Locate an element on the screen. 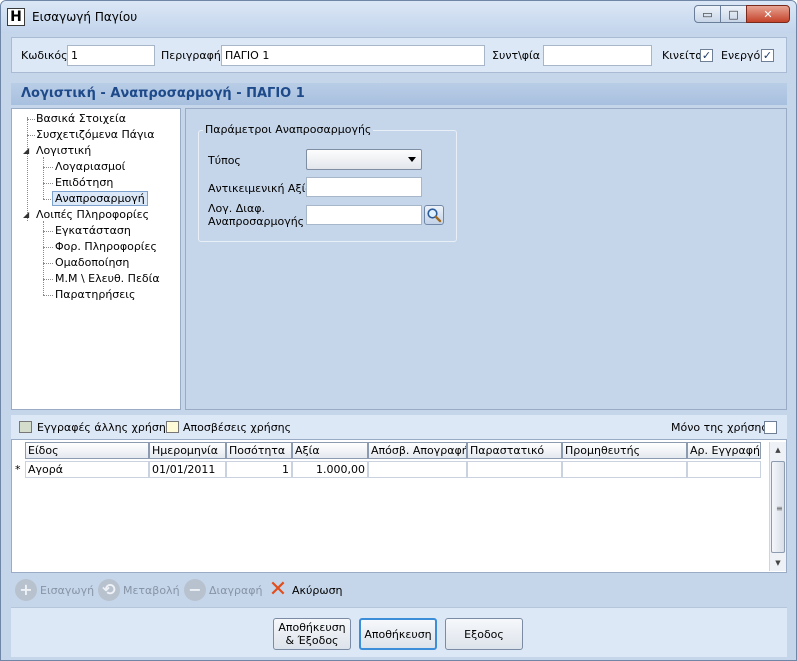 This screenshot has width=797, height=661. description-label: Περιγραφή is located at coordinates (191, 55).